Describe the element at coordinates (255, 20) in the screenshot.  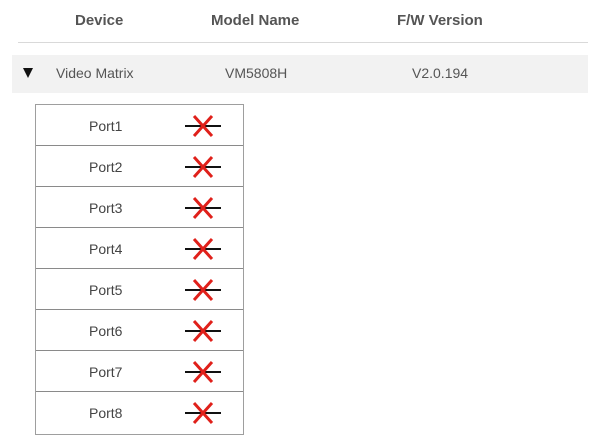
I see `header-model-name: Model Name` at that location.